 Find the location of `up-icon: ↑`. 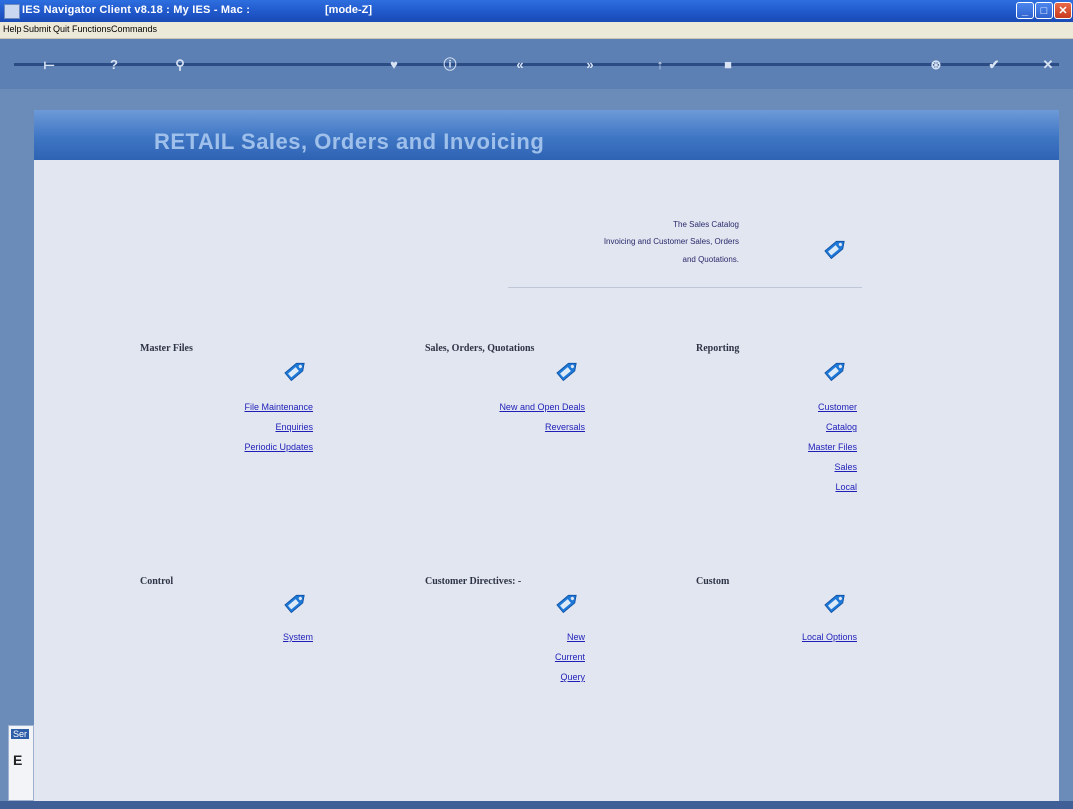

up-icon: ↑ is located at coordinates (660, 65).